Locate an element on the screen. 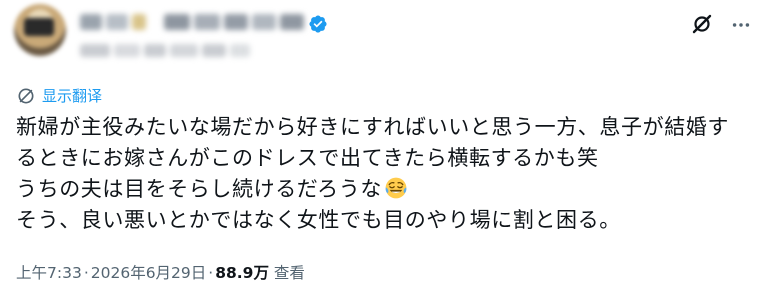 Image resolution: width=768 pixels, height=295 pixels. post-text-line-1: 新婦が主役みたいな場だから好きにすればいいと思う一方、息子が結婚す is located at coordinates (373, 127).